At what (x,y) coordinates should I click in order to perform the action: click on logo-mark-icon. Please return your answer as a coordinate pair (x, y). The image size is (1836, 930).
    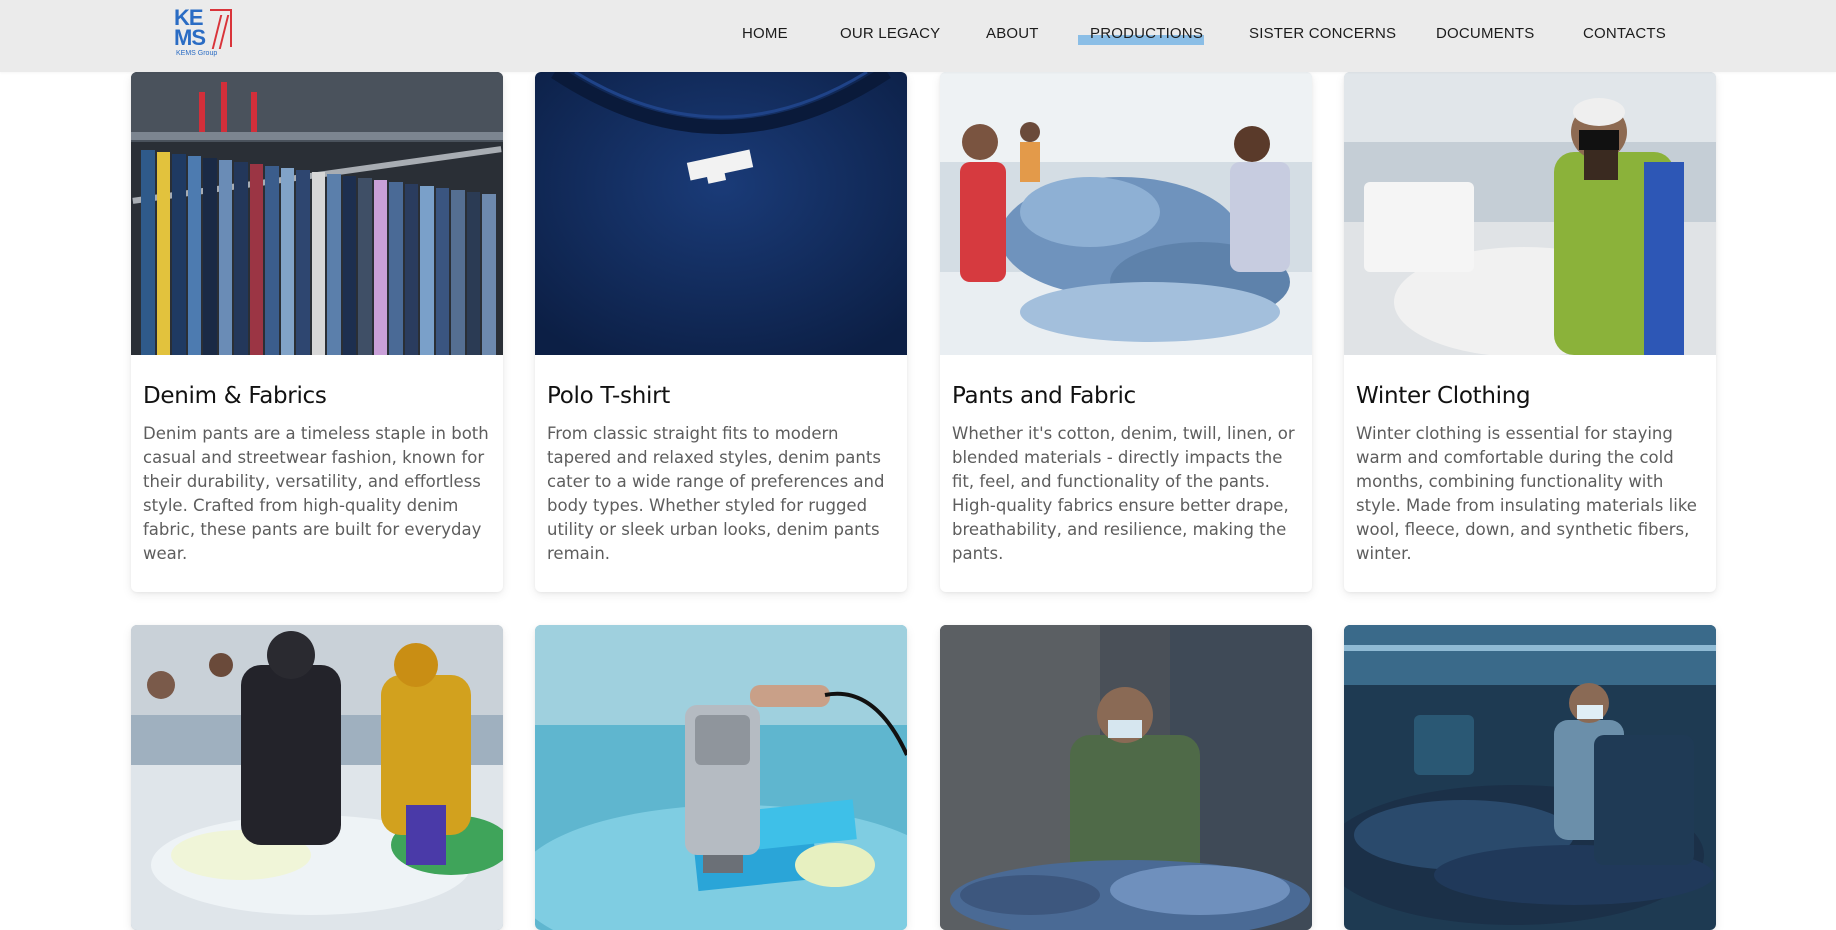
    Looking at the image, I should click on (221, 28).